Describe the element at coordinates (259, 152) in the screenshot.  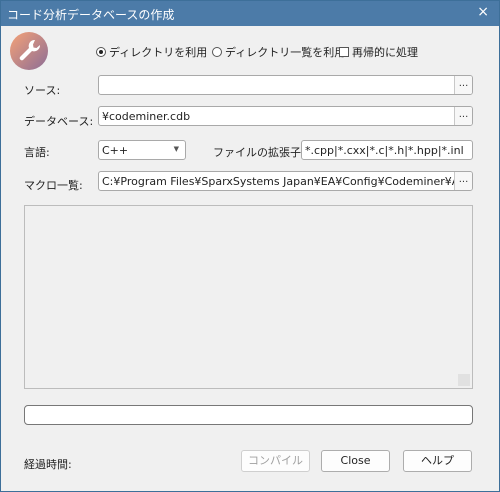
I see `extensions-label: ファイルの拡張子:` at that location.